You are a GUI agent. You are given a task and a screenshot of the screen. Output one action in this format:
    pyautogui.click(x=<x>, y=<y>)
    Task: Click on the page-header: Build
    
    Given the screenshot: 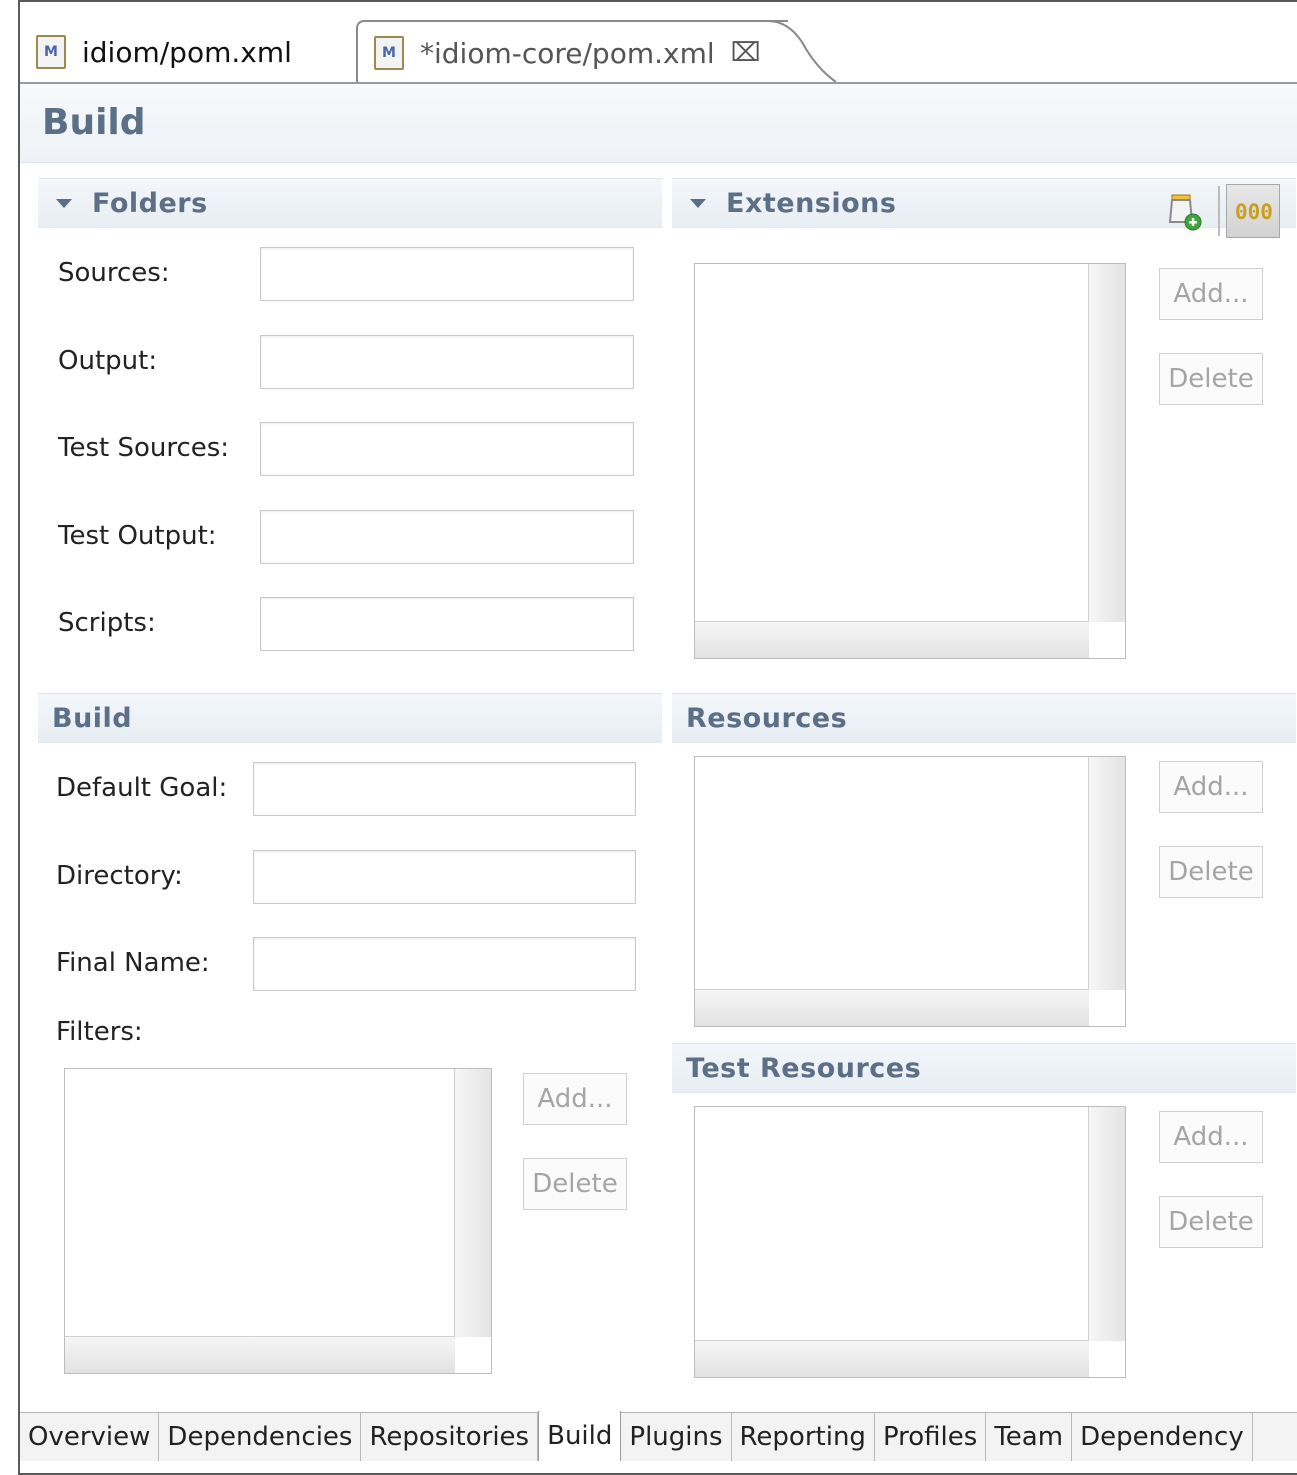 What is the action you would take?
    pyautogui.click(x=658, y=123)
    